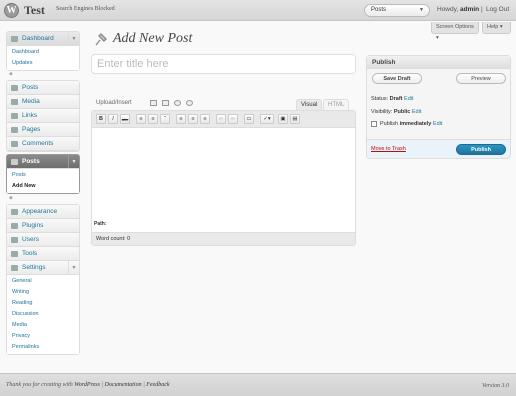 The image size is (516, 396). What do you see at coordinates (14, 226) in the screenshot?
I see `plugins-icon` at bounding box center [14, 226].